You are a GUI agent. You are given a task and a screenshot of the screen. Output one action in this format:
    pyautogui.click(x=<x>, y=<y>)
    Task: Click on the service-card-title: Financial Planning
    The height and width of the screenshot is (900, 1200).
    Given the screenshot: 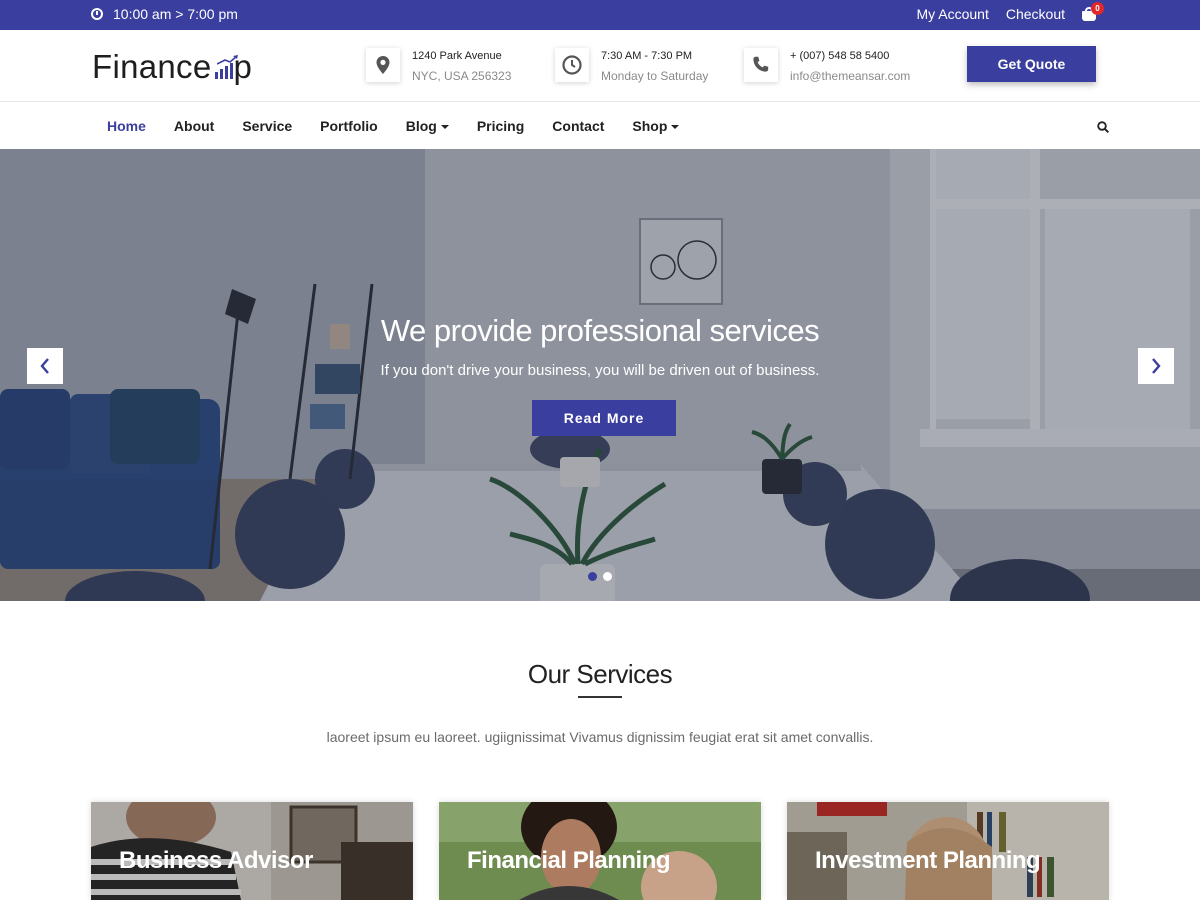 What is the action you would take?
    pyautogui.click(x=569, y=860)
    